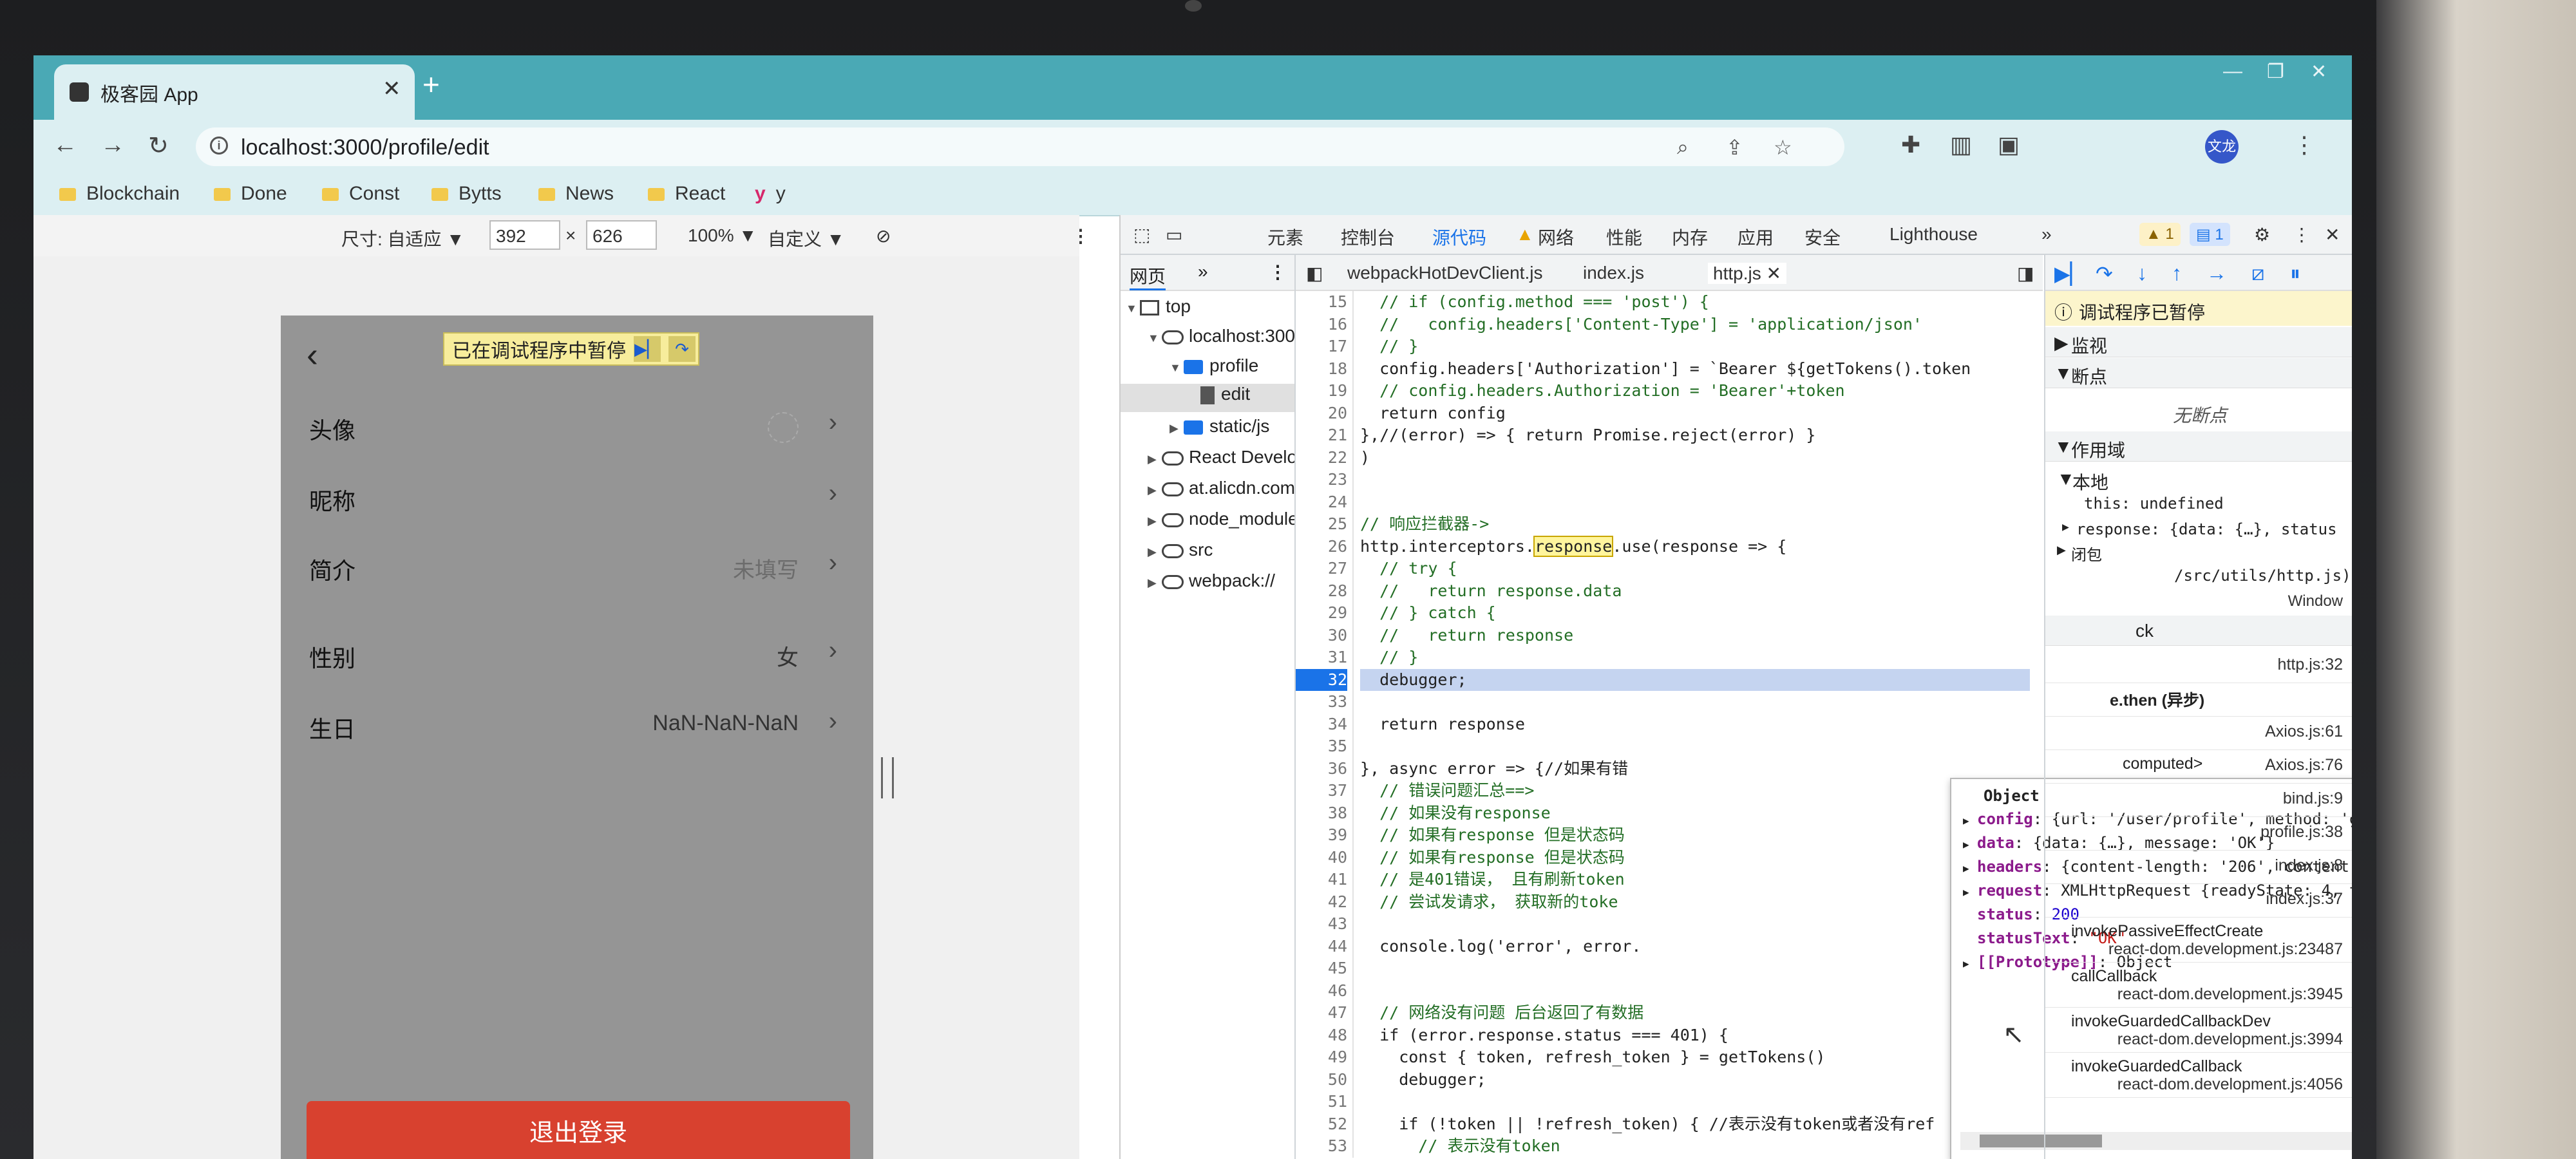 This screenshot has width=2576, height=1159. What do you see at coordinates (1321, 458) in the screenshot?
I see `line-number: 22` at bounding box center [1321, 458].